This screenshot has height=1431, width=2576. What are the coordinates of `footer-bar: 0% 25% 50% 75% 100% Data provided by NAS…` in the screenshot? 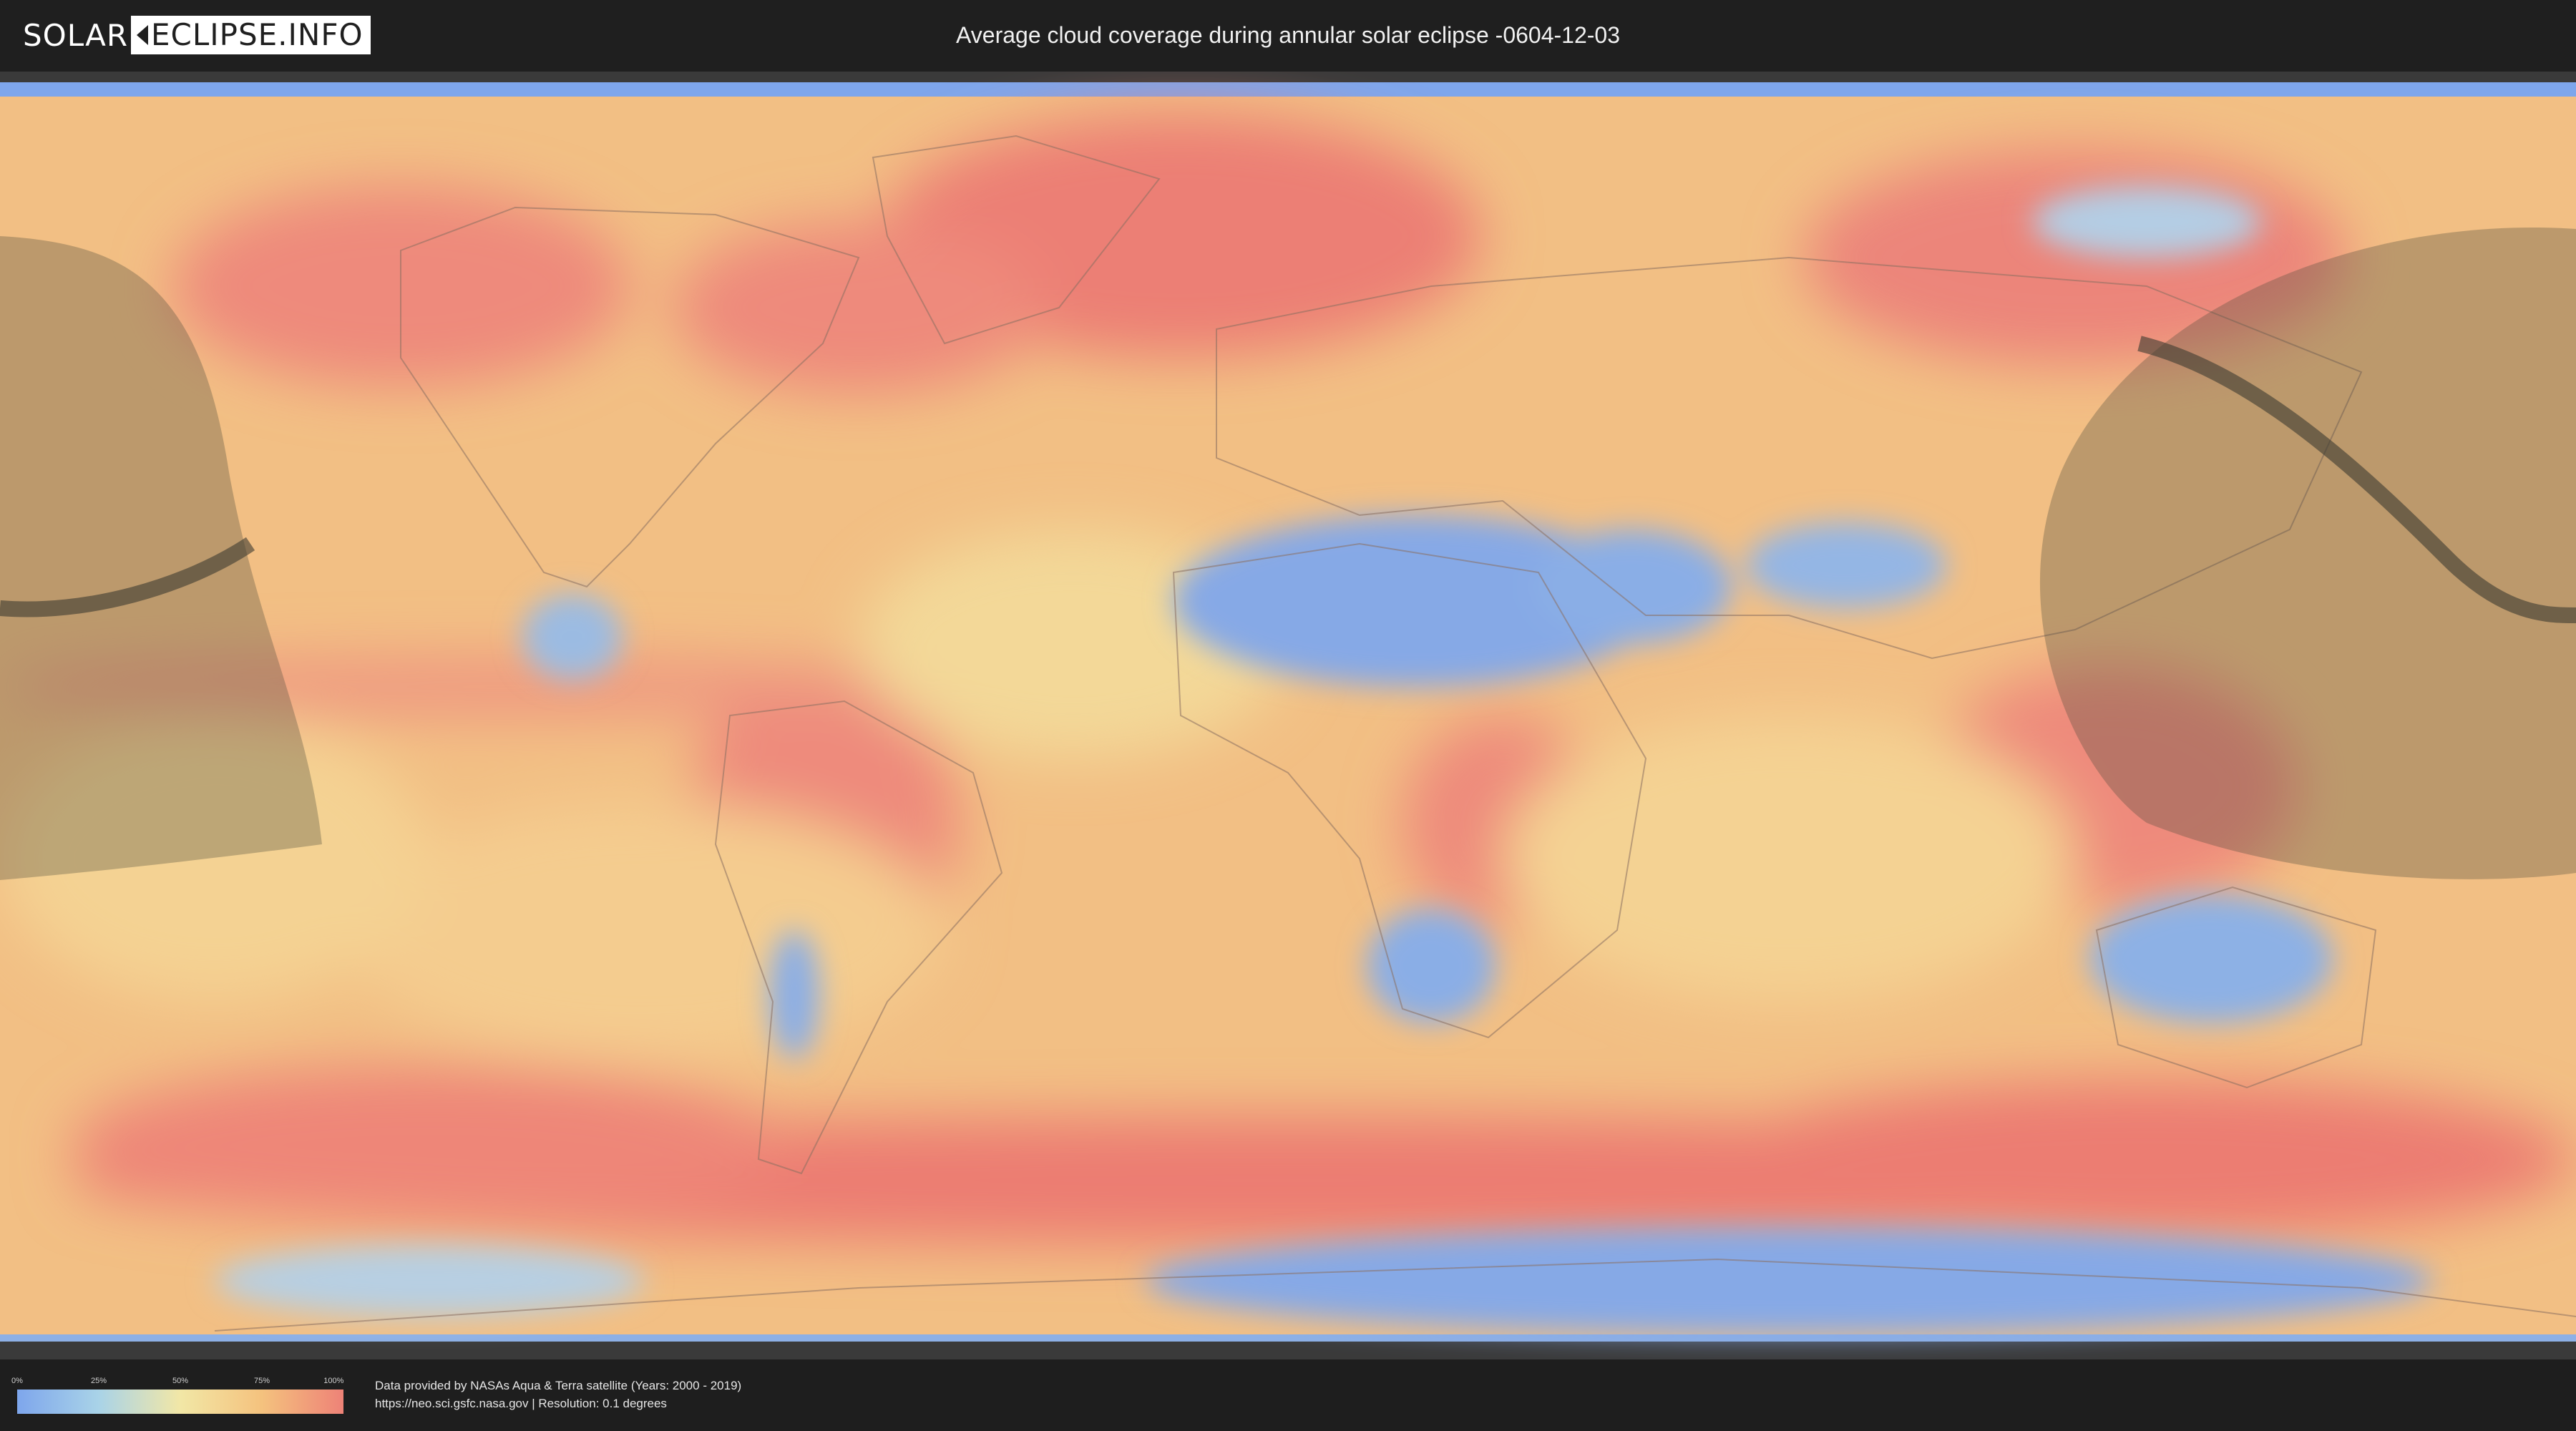 It's located at (1288, 1395).